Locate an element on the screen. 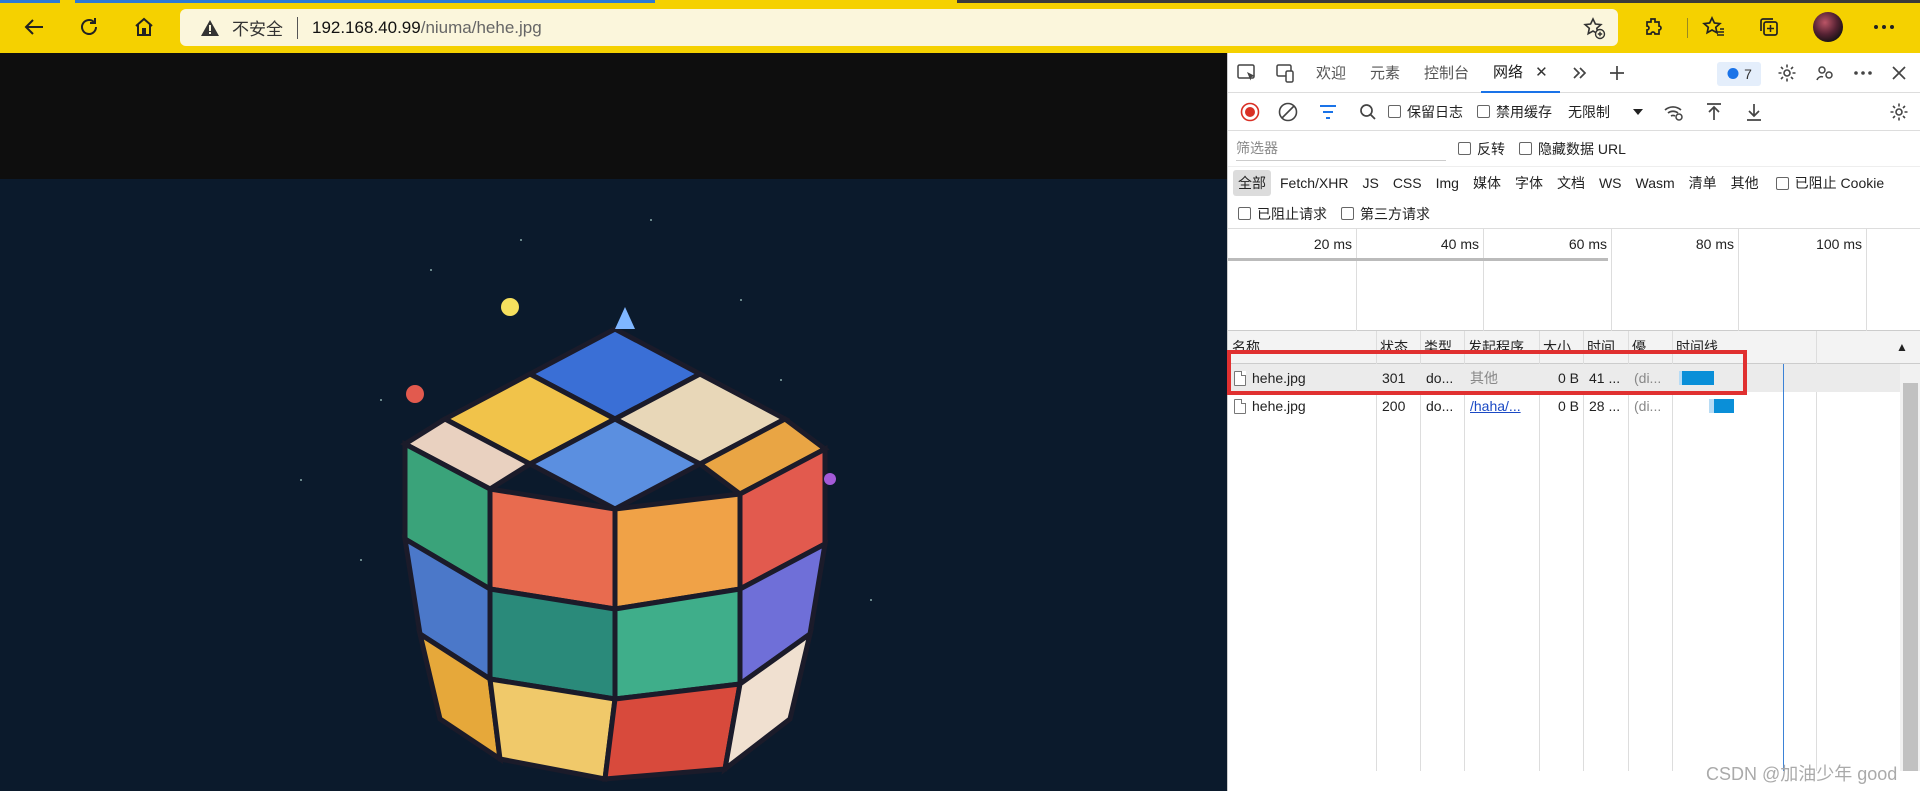 This screenshot has width=1920, height=791. profile-avatar is located at coordinates (1828, 27).